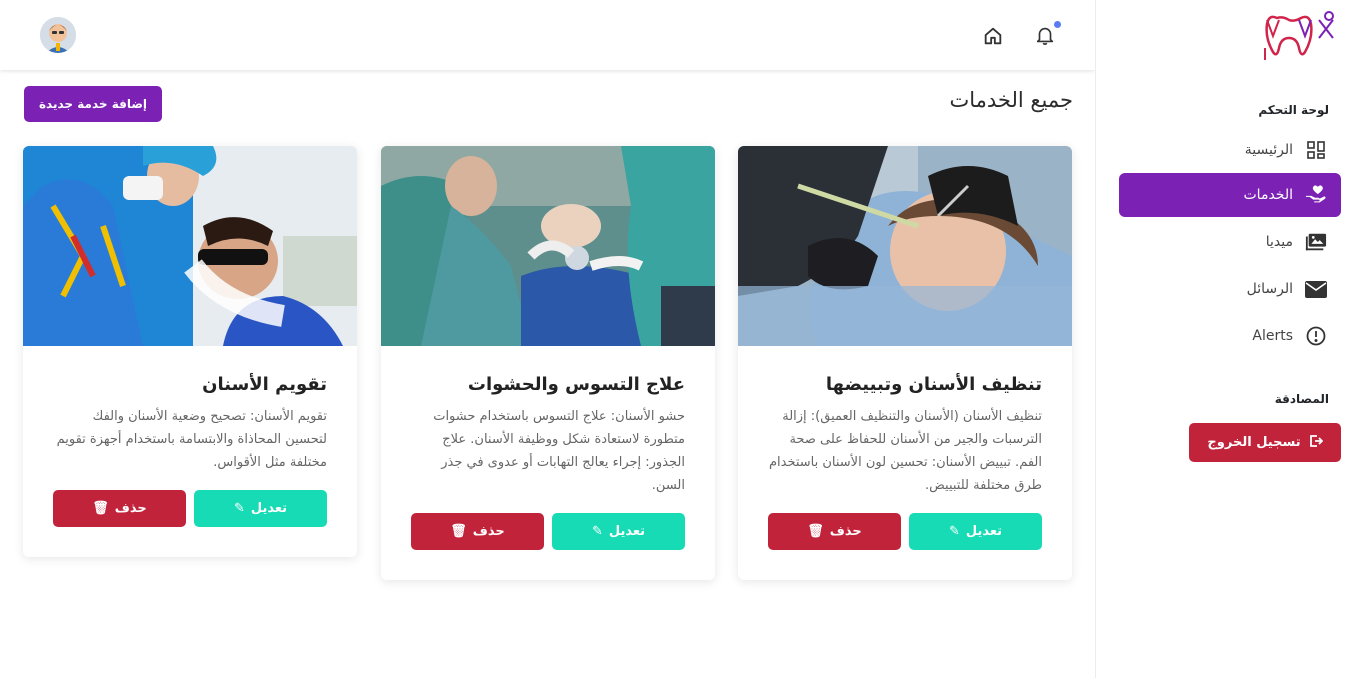 The height and width of the screenshot is (678, 1365). Describe the element at coordinates (1316, 443) in the screenshot. I see `sign-out-icon` at that location.